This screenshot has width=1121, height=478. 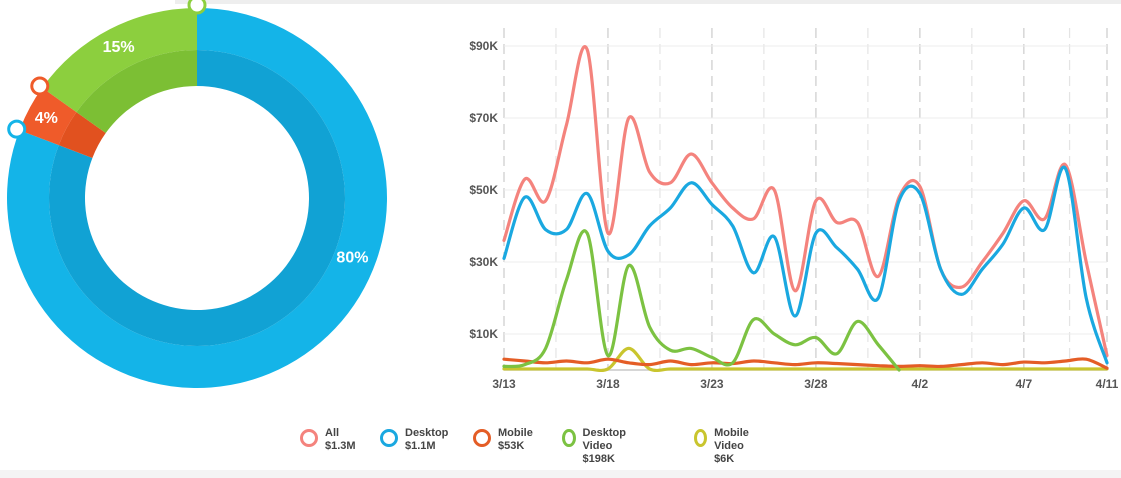 I want to click on legend-series-name: Mobile Video, so click(x=731, y=439).